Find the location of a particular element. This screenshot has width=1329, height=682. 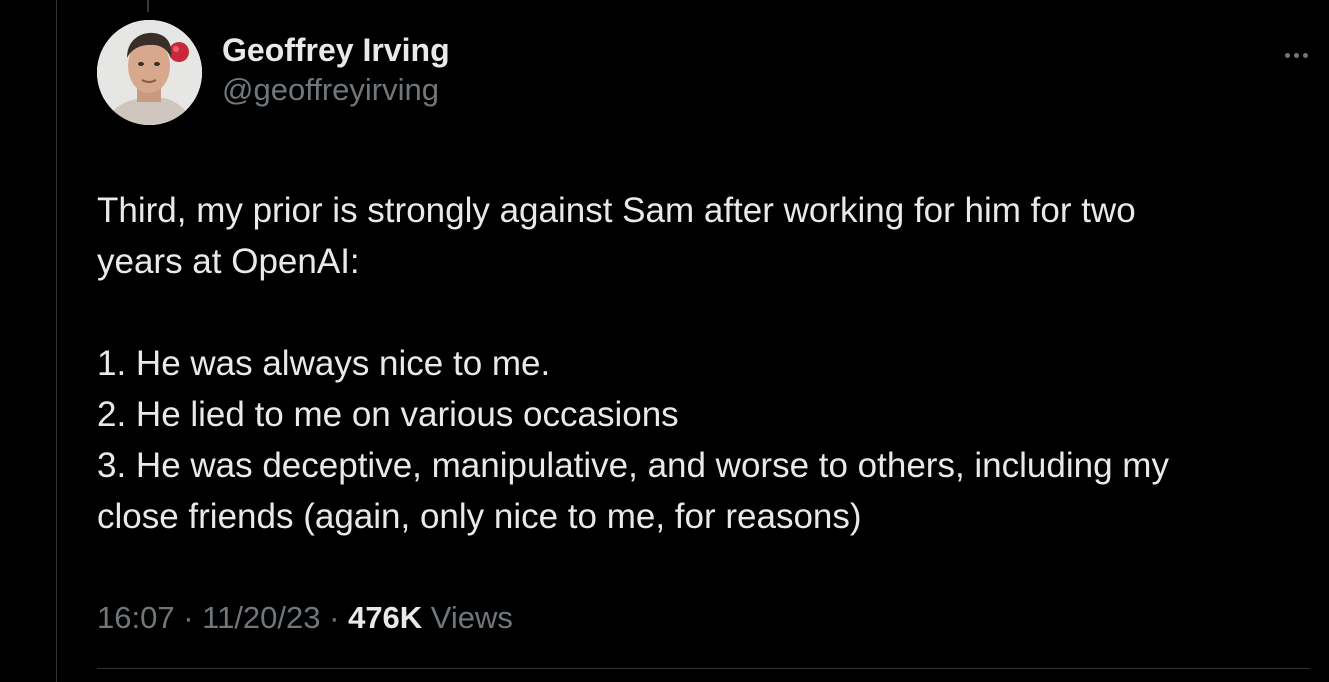

tweet-meta: 16:07 · 11/20/23 · 476K Views is located at coordinates (305, 618).